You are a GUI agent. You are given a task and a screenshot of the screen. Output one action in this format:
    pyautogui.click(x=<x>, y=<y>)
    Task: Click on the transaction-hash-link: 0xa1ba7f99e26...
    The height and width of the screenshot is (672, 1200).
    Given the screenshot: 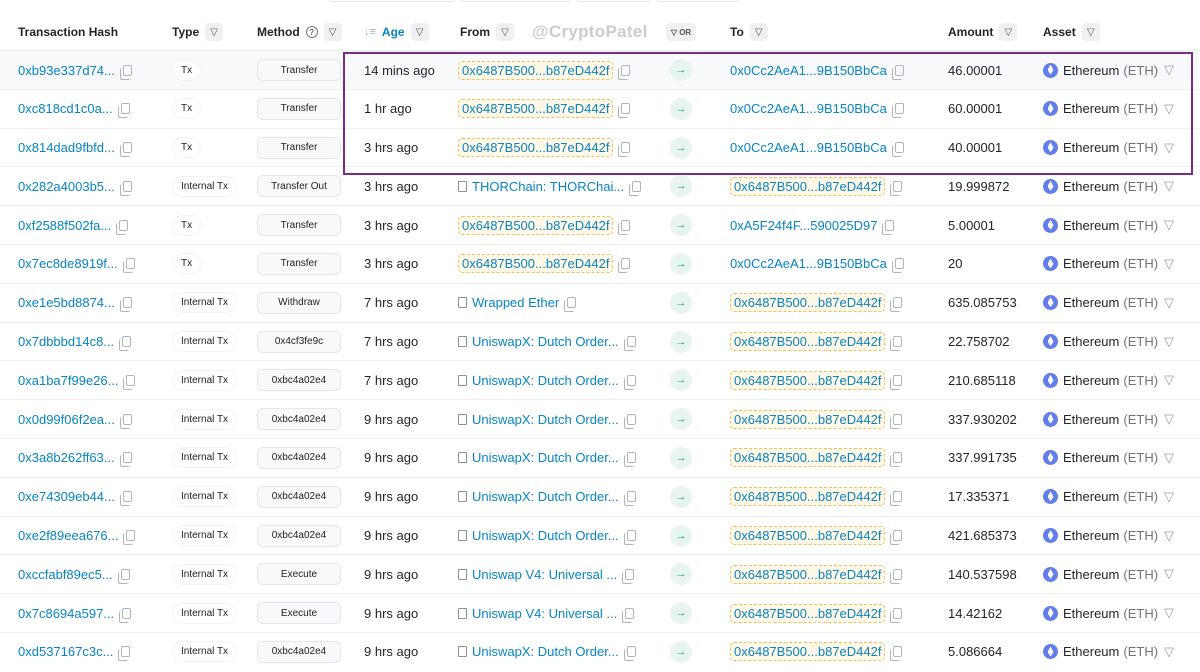 What is the action you would take?
    pyautogui.click(x=68, y=380)
    